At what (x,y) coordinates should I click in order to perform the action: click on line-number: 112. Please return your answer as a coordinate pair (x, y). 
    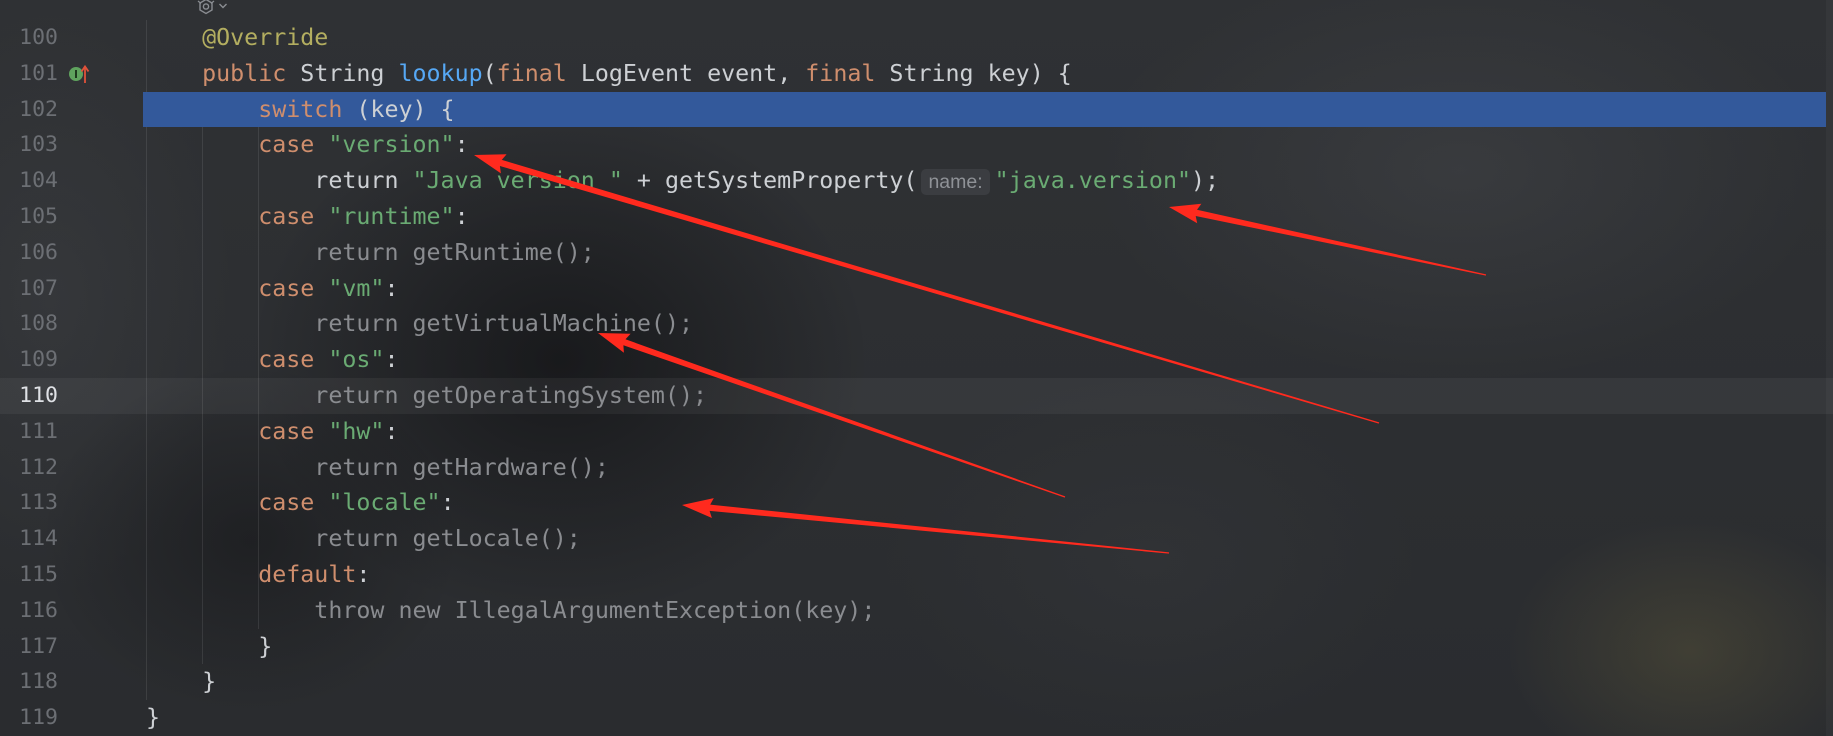
    Looking at the image, I should click on (29, 468).